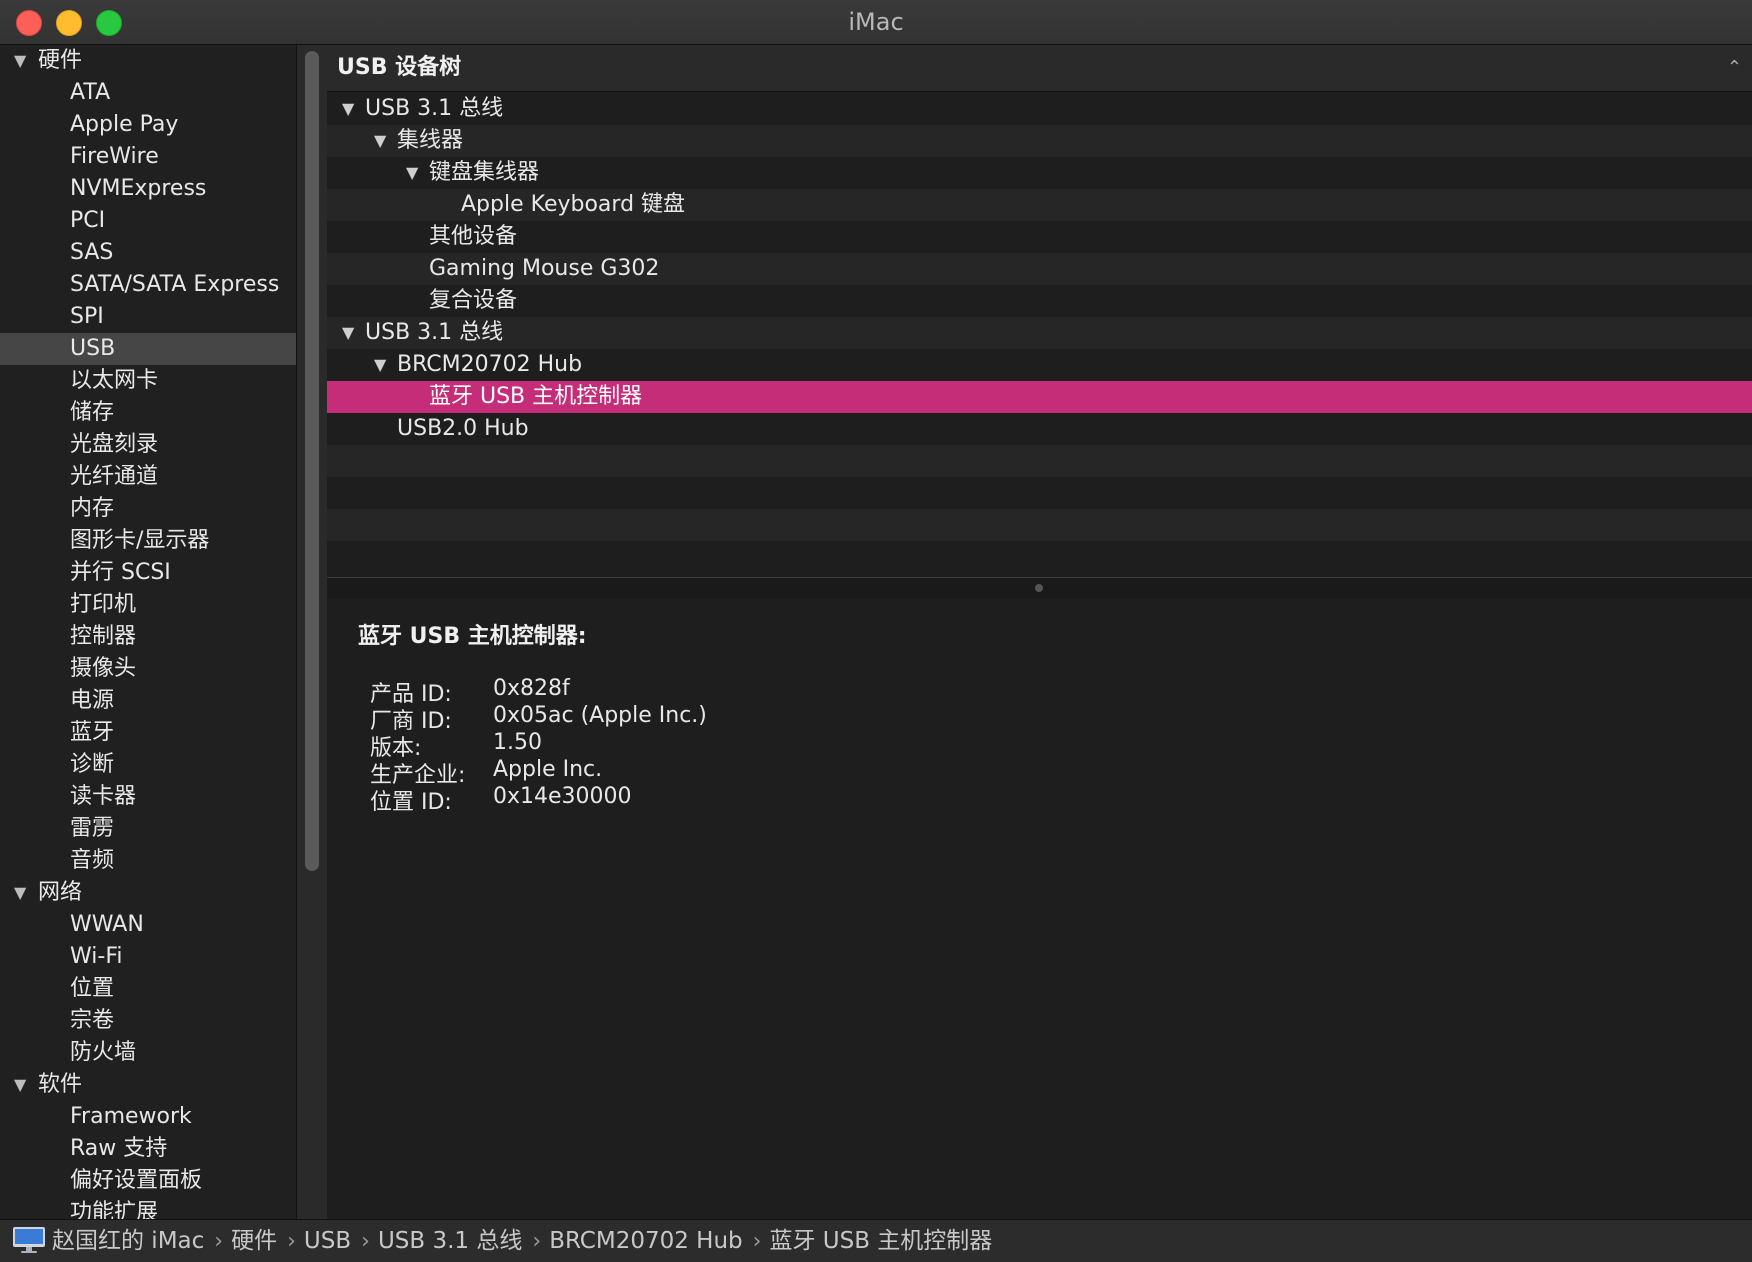 Image resolution: width=1752 pixels, height=1262 pixels. Describe the element at coordinates (148, 573) in the screenshot. I see `sidebar-item: 并行 SCSI` at that location.